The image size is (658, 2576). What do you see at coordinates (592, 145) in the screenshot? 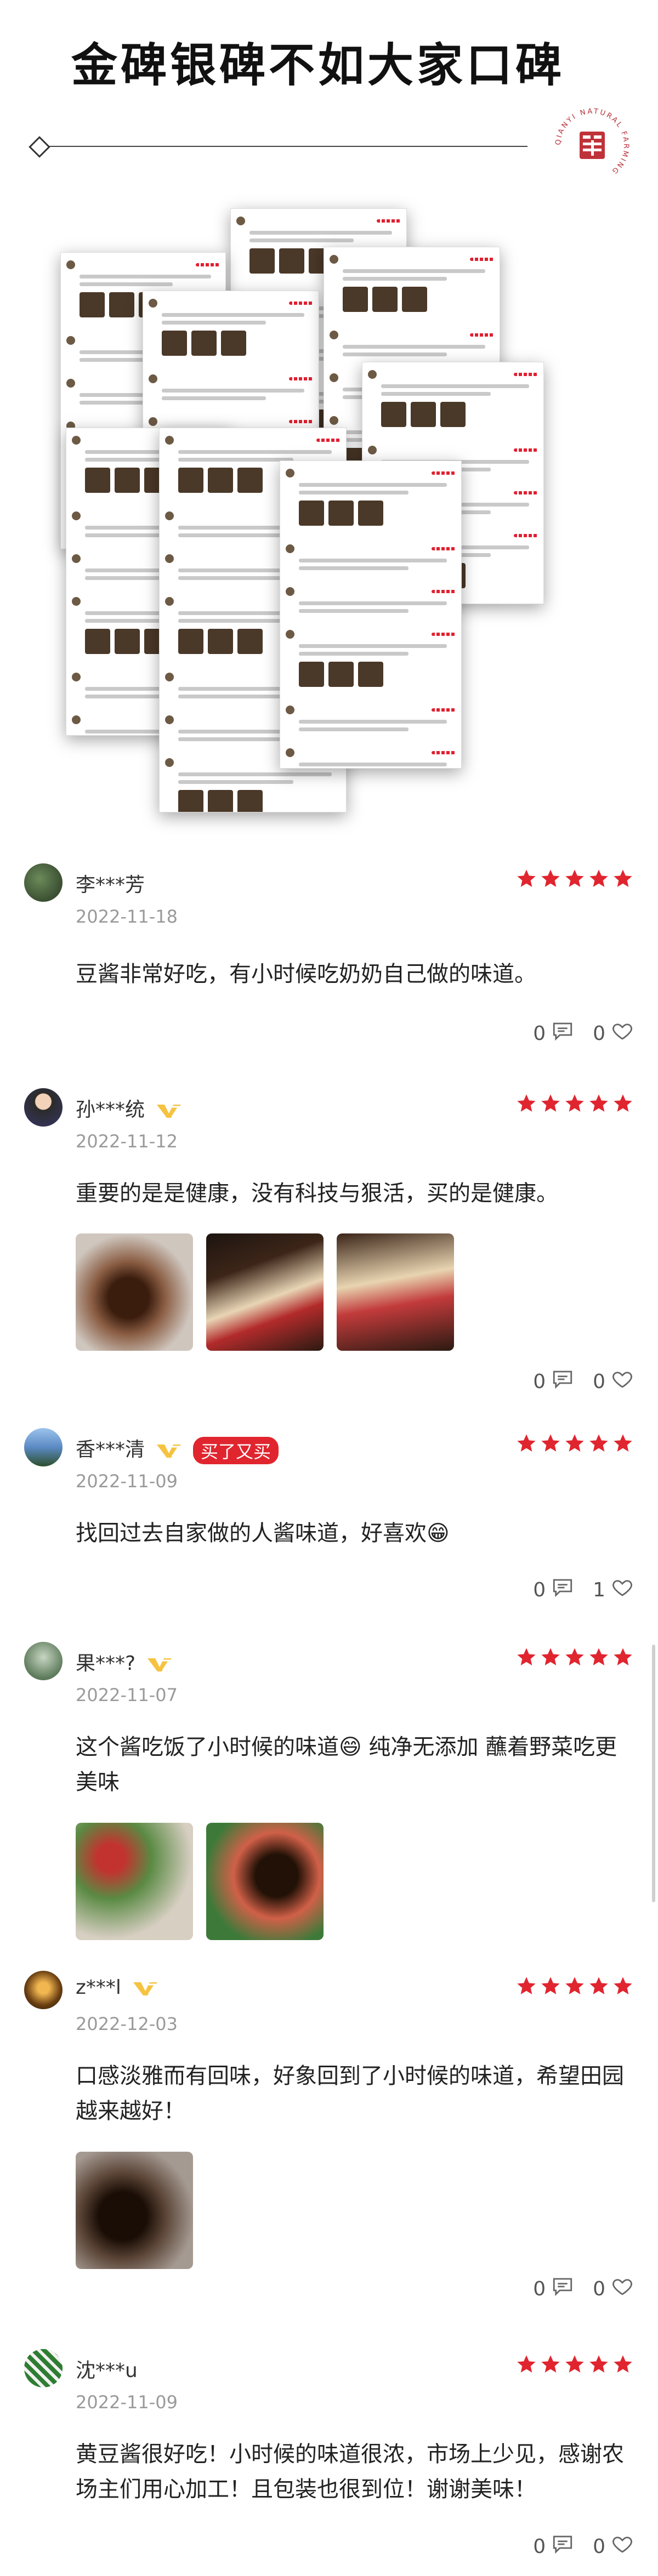
I see `brand-seal-logo: QIANYI NATURAL FARMING` at bounding box center [592, 145].